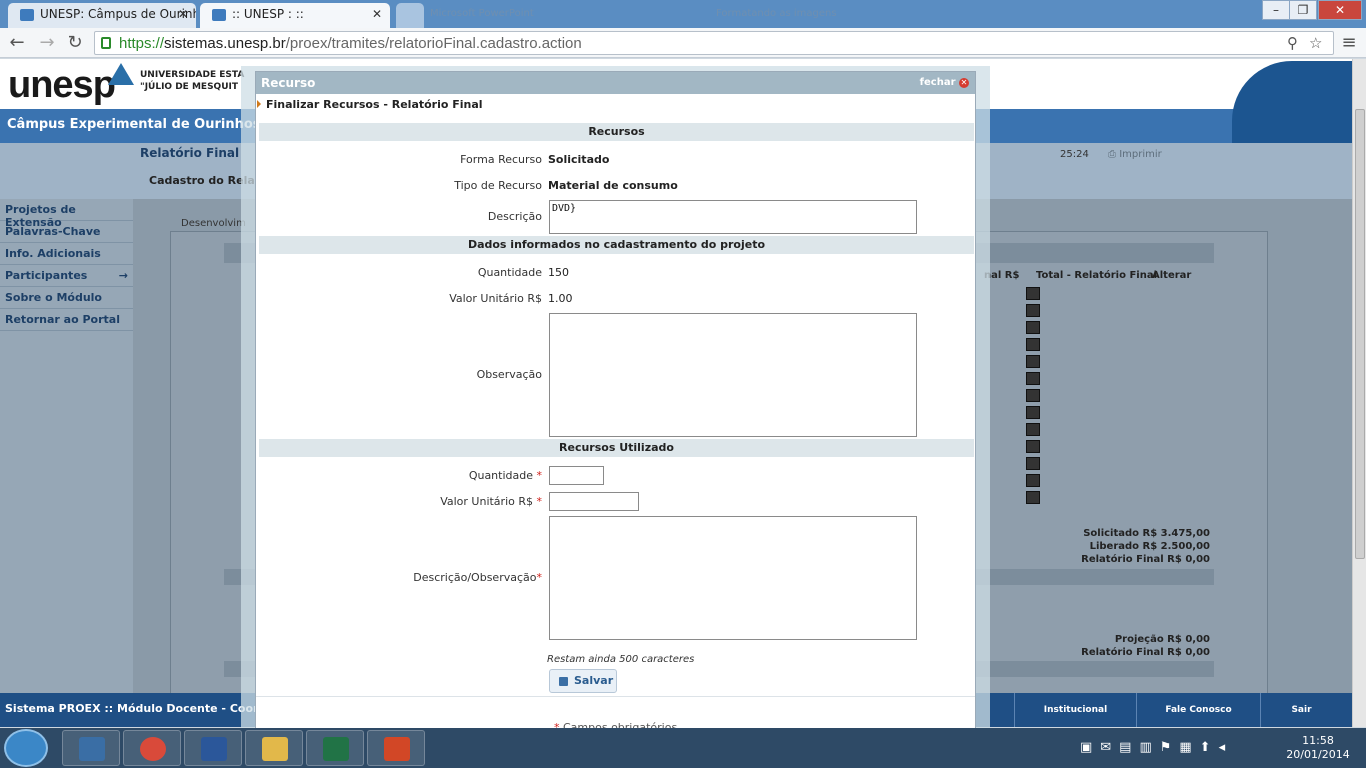 The image size is (1366, 768). What do you see at coordinates (396, 748) in the screenshot?
I see `taskbar-powerpoint` at bounding box center [396, 748].